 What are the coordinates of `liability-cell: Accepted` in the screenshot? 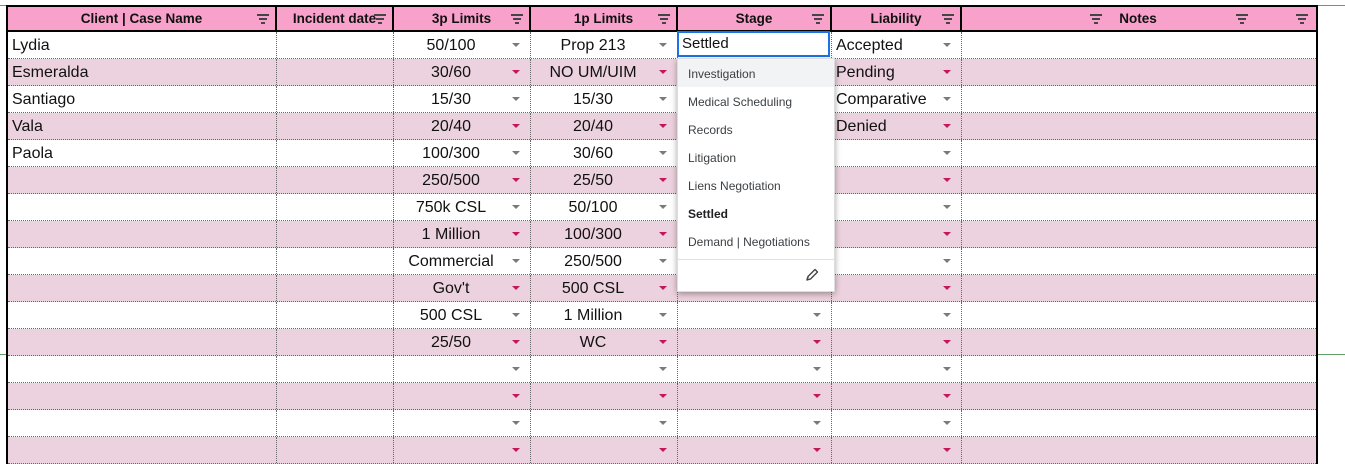 It's located at (897, 45).